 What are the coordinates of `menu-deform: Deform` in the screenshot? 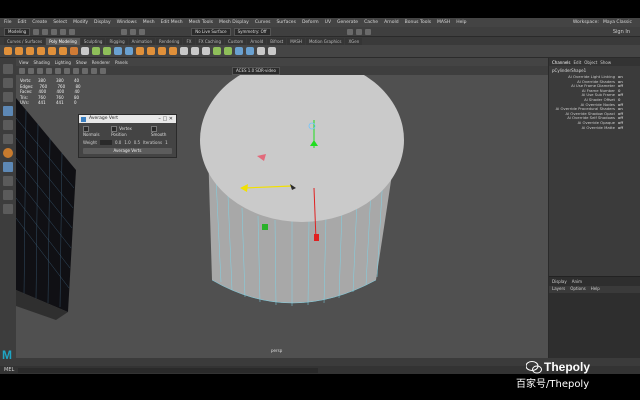 It's located at (310, 22).